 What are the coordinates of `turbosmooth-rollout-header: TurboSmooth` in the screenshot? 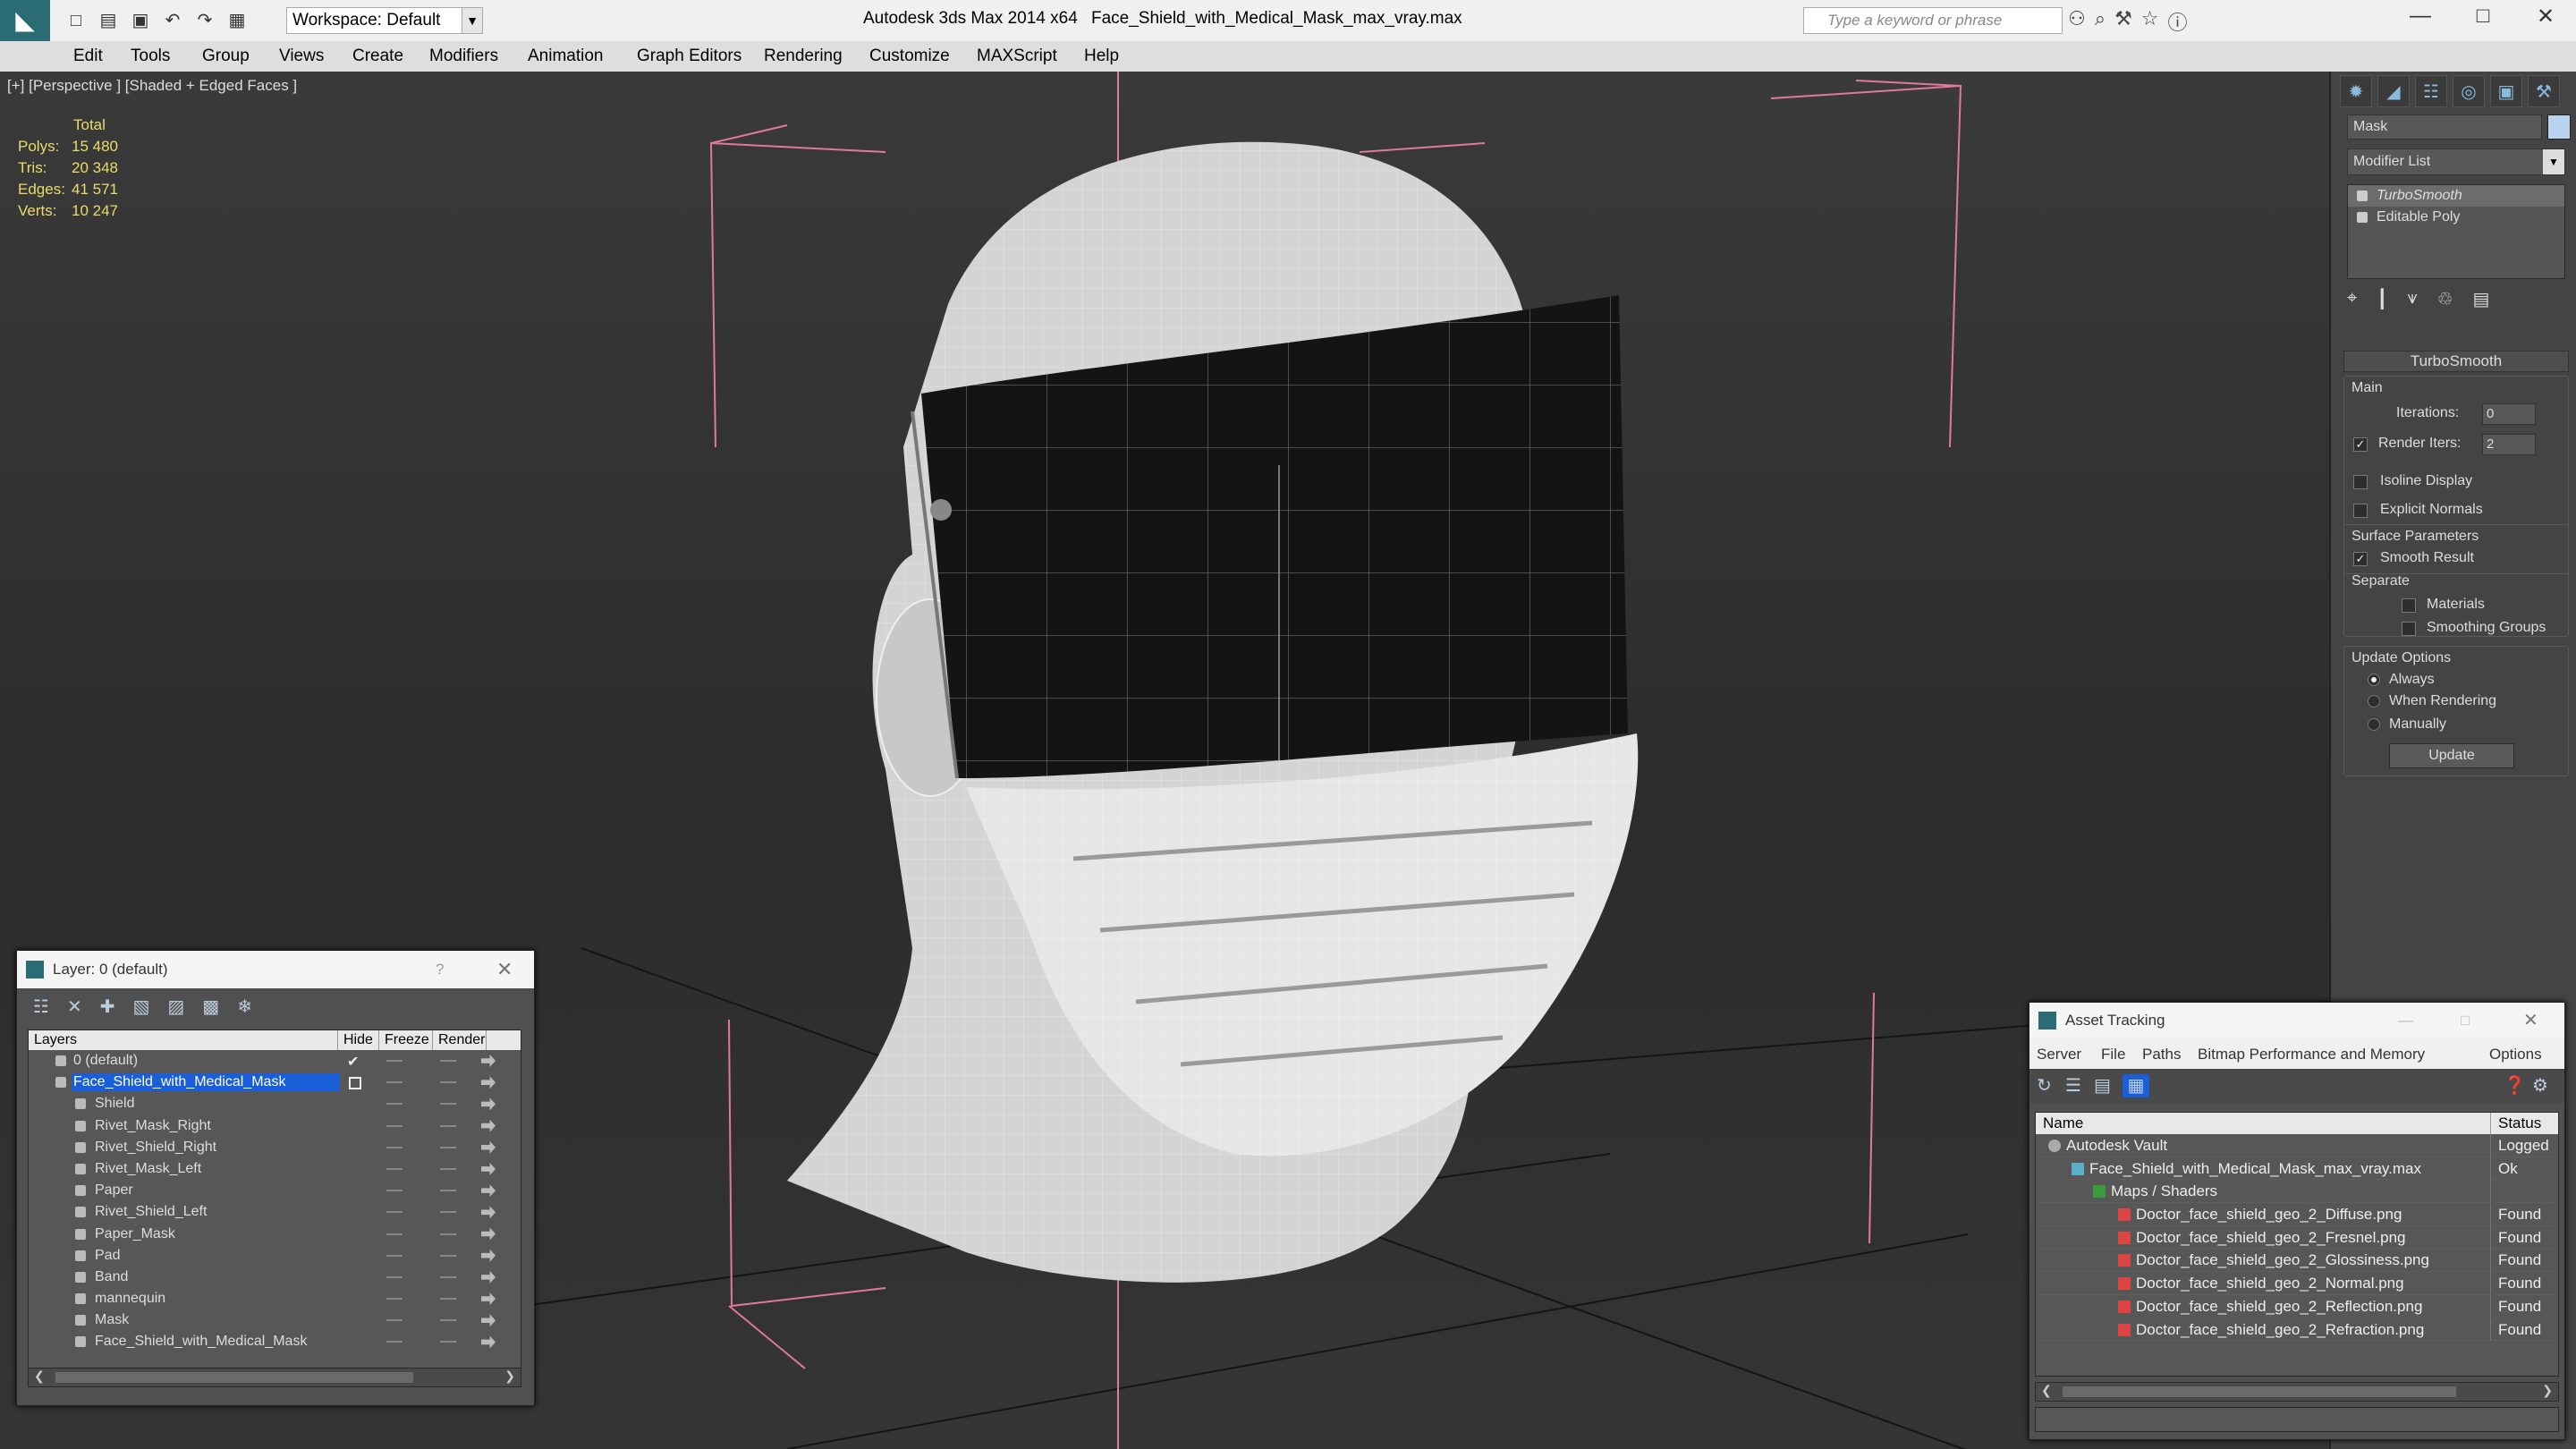 It's located at (2456, 361).